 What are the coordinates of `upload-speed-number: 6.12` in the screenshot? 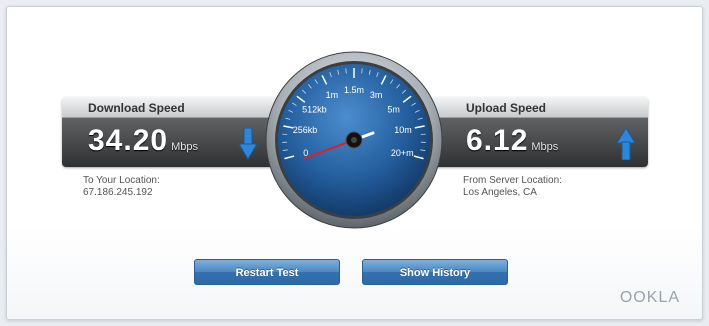 It's located at (497, 140).